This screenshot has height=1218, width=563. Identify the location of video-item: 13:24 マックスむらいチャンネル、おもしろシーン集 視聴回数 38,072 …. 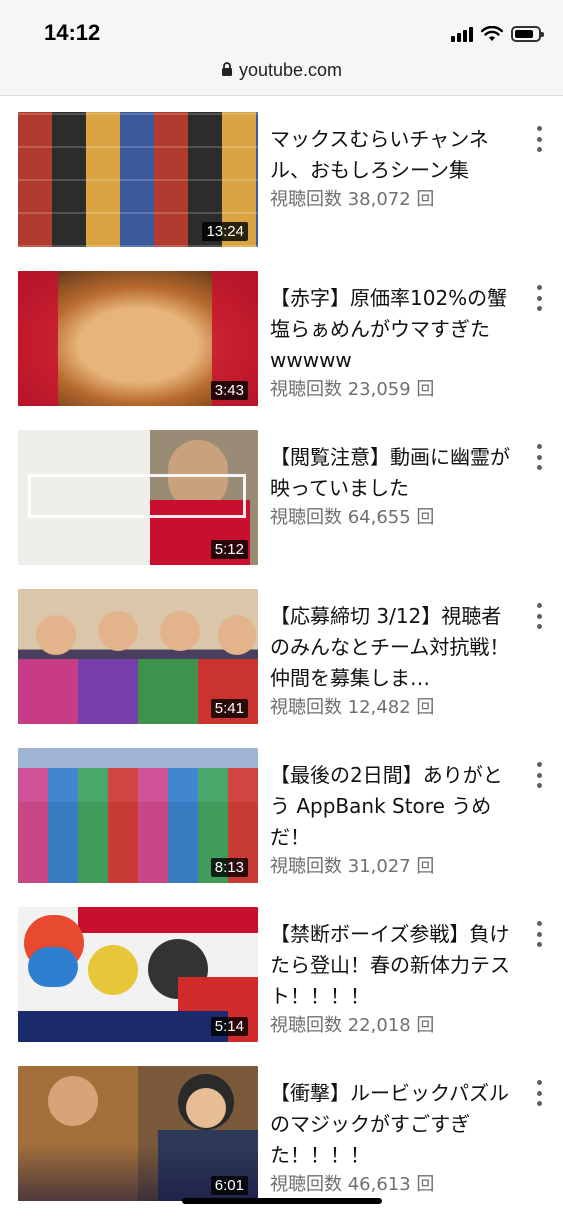
(281, 182).